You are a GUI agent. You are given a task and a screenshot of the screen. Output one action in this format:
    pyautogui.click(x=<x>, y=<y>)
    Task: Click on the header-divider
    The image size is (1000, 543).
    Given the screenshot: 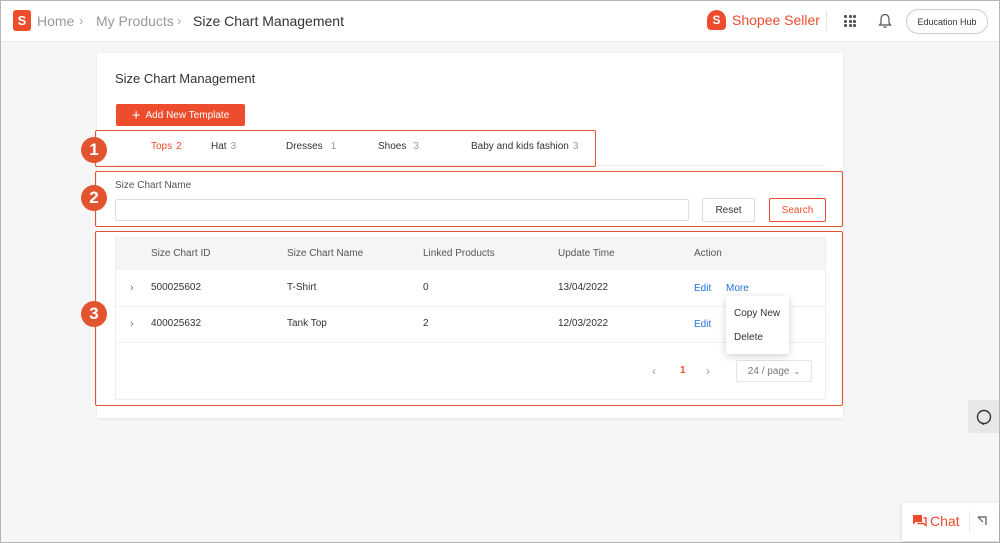 What is the action you would take?
    pyautogui.click(x=826, y=21)
    